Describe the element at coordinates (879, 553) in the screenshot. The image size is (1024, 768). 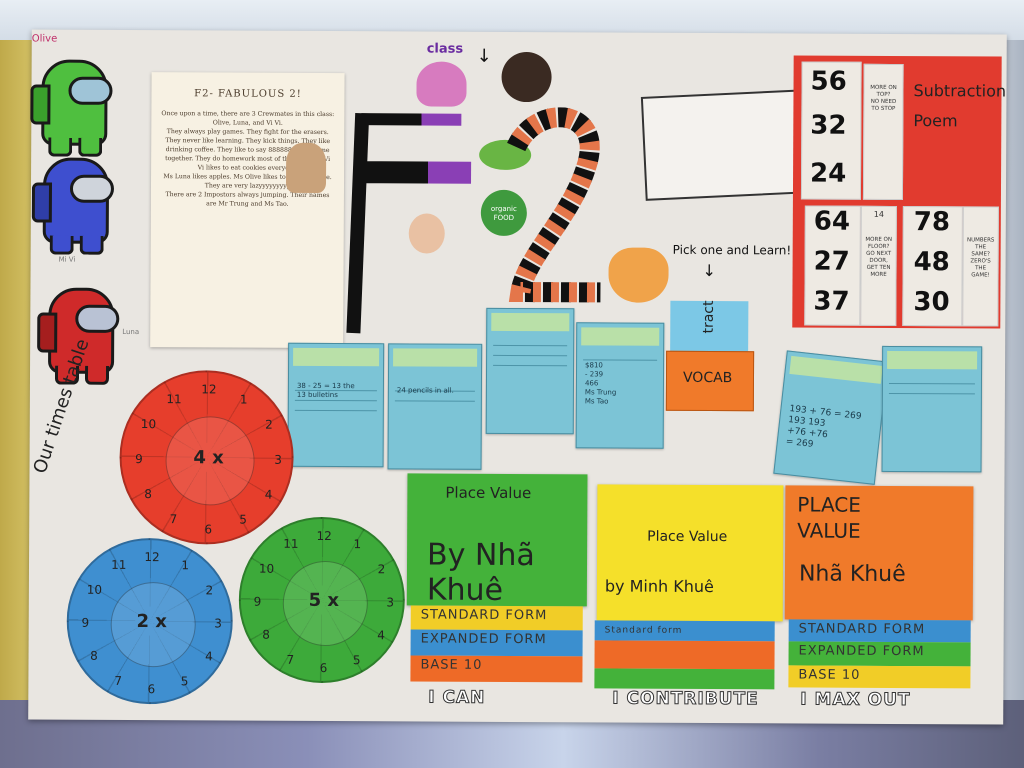
I see `place-value-orange-note: PLACE VALUE Nhã Khuê` at that location.